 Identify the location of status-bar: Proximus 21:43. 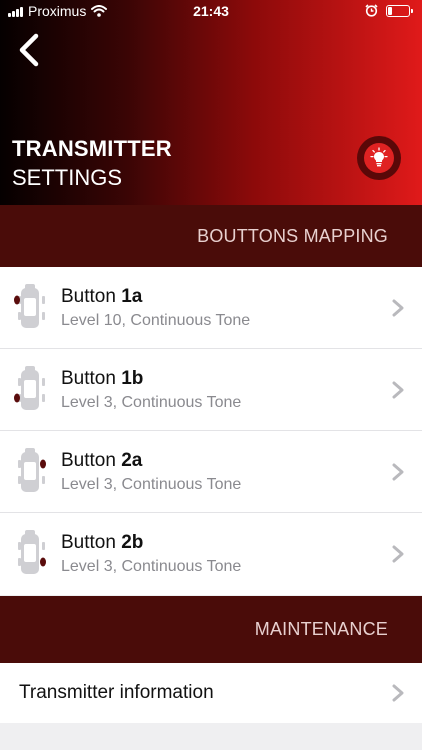
(211, 12).